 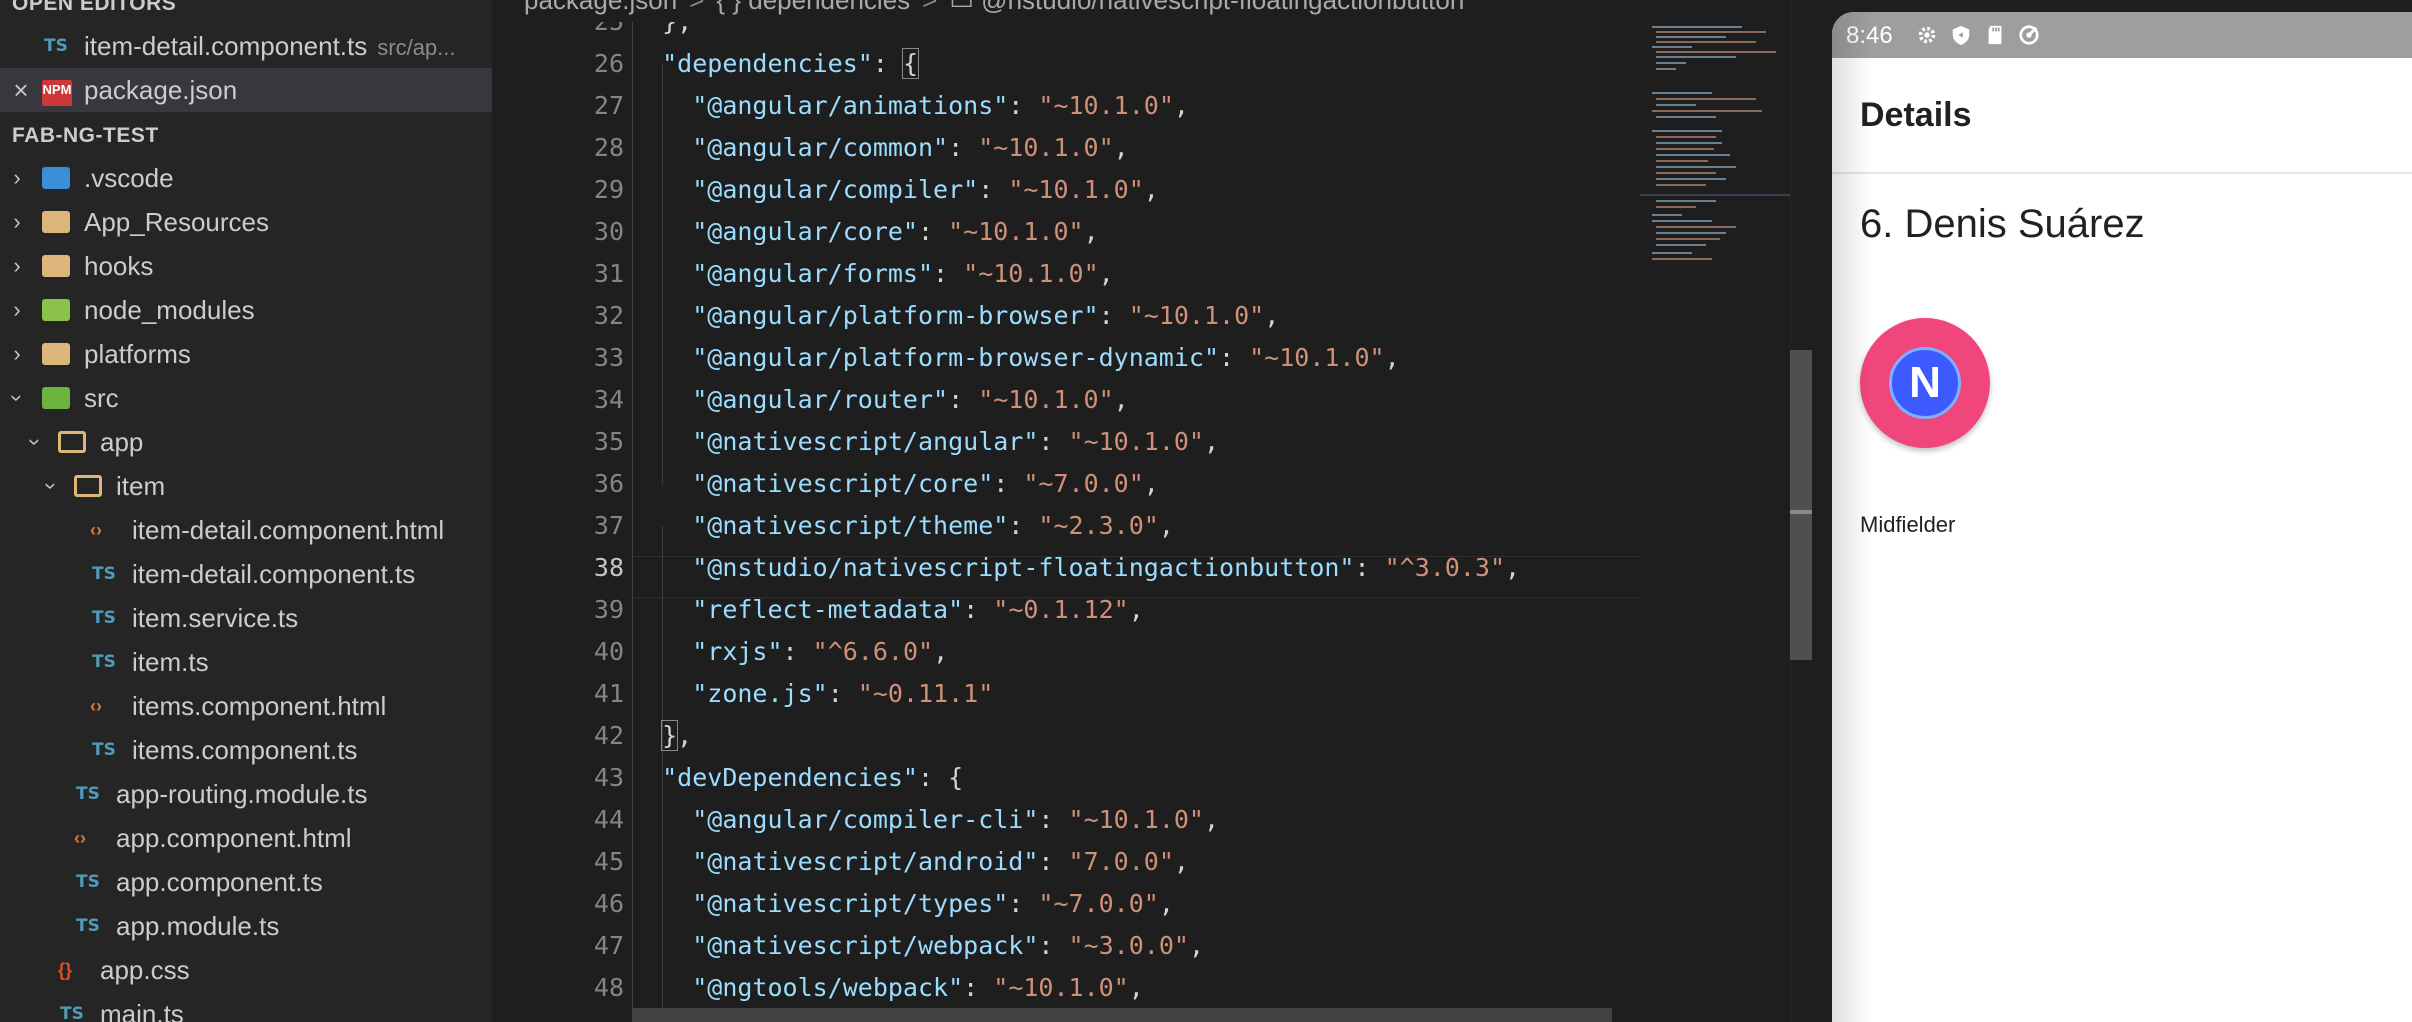 What do you see at coordinates (608, 945) in the screenshot?
I see `line-number: 47` at bounding box center [608, 945].